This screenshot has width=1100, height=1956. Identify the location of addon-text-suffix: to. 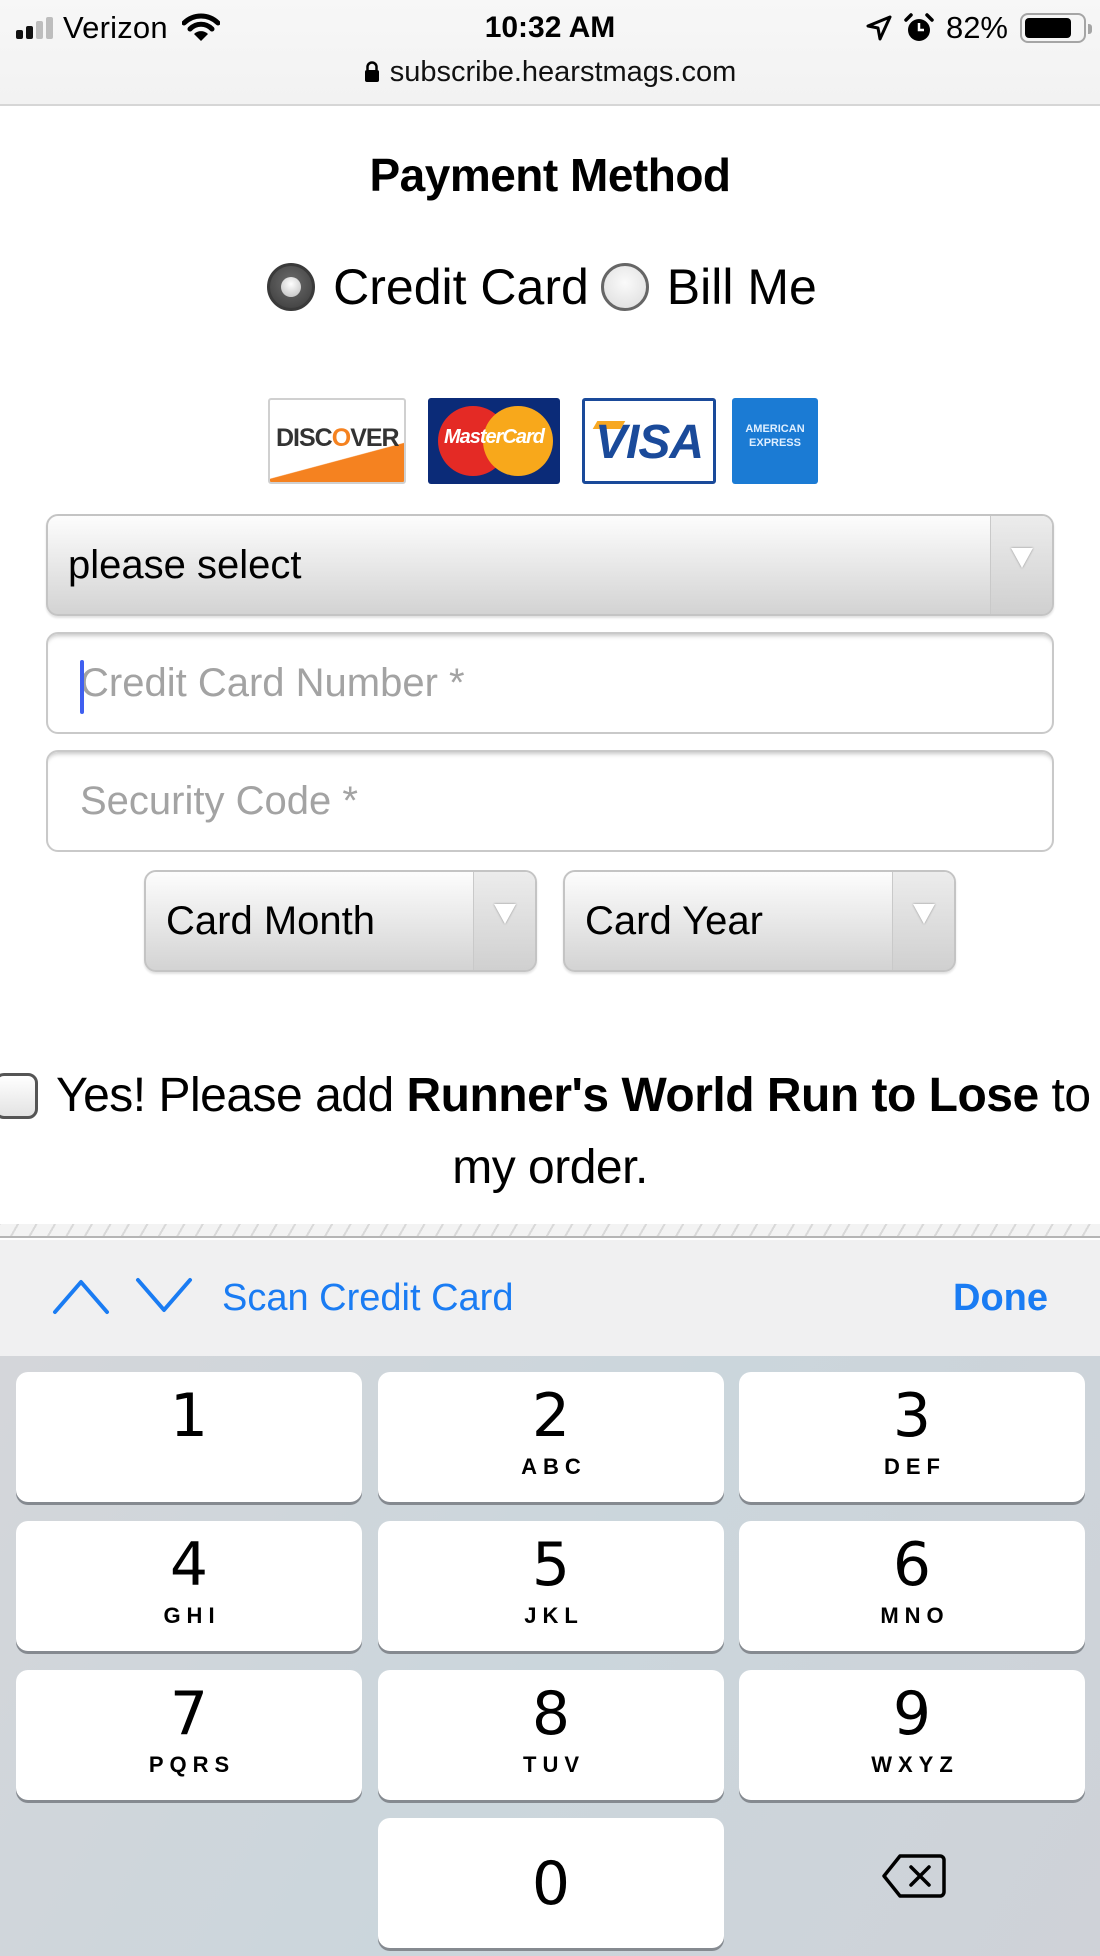
(1065, 1095).